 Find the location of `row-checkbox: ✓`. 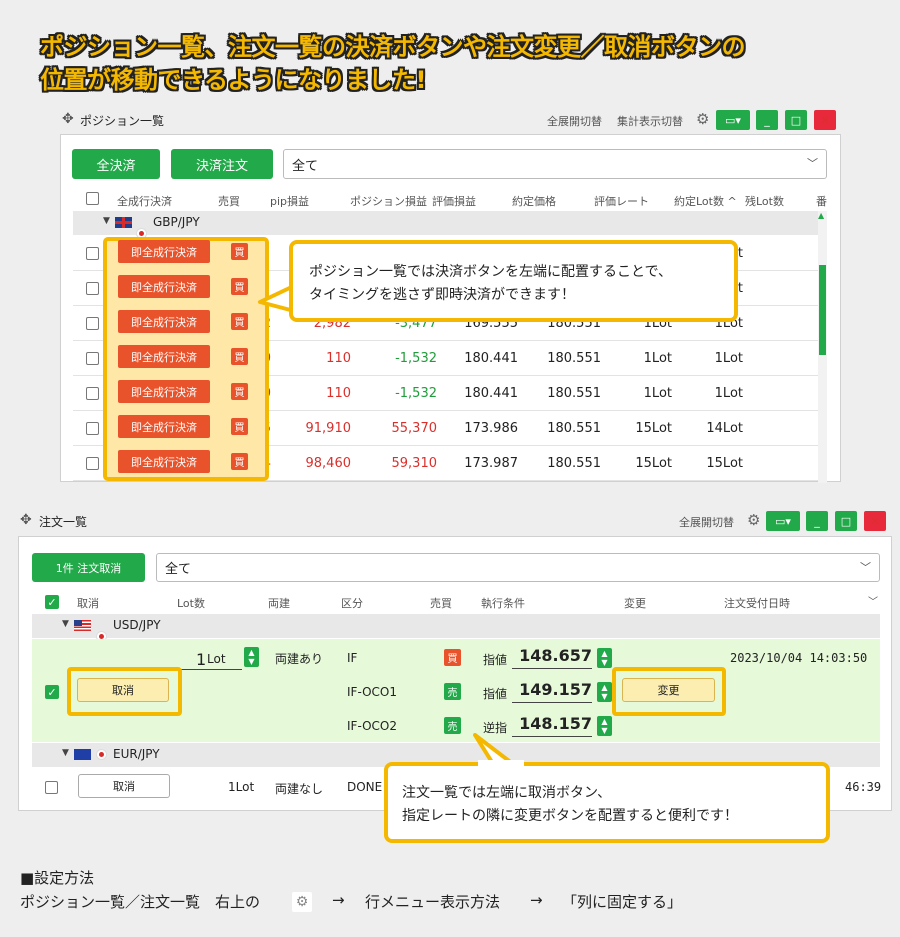

row-checkbox: ✓ is located at coordinates (52, 692).